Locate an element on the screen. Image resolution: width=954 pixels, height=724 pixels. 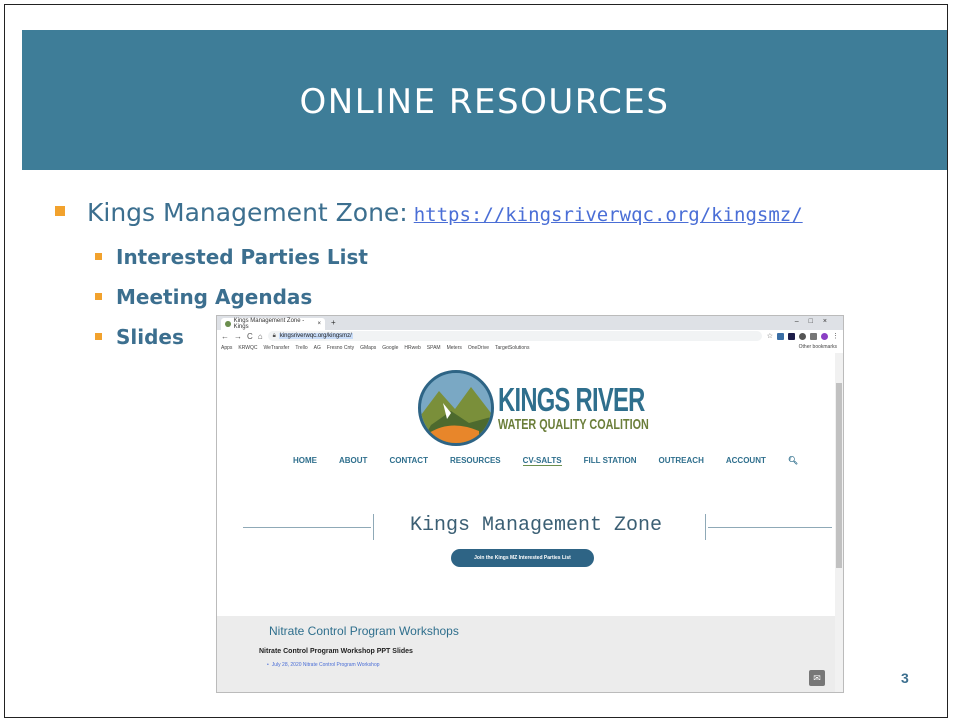
page-heading: Kings Management Zone is located at coordinates (536, 525).